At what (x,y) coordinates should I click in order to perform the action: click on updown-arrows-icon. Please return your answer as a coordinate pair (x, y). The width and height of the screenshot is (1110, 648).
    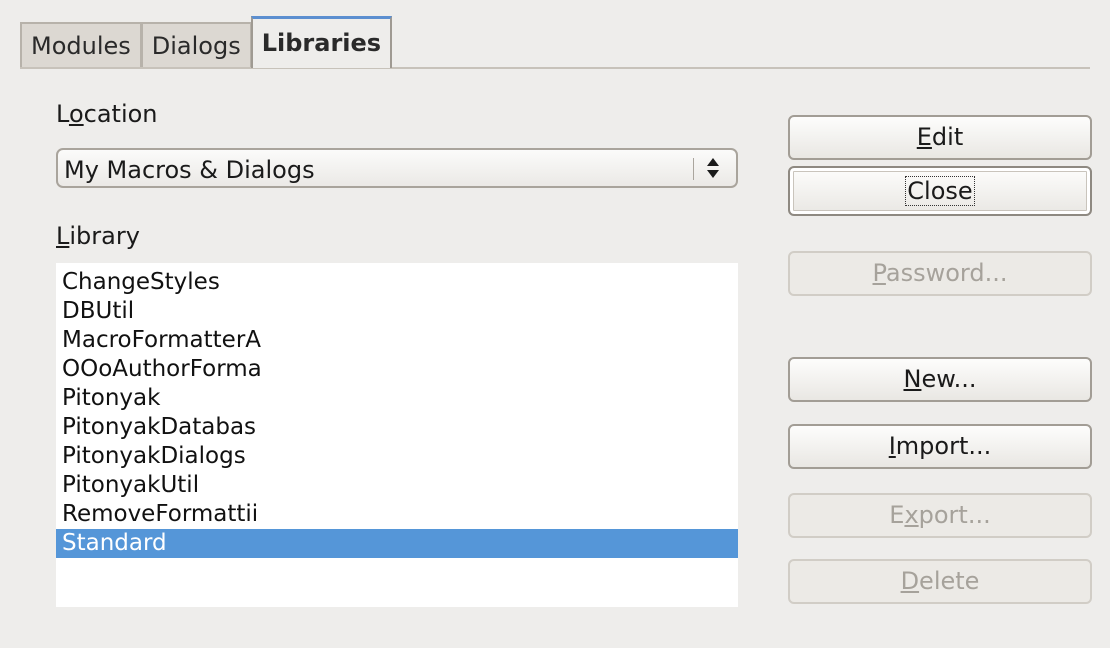
    Looking at the image, I should click on (713, 168).